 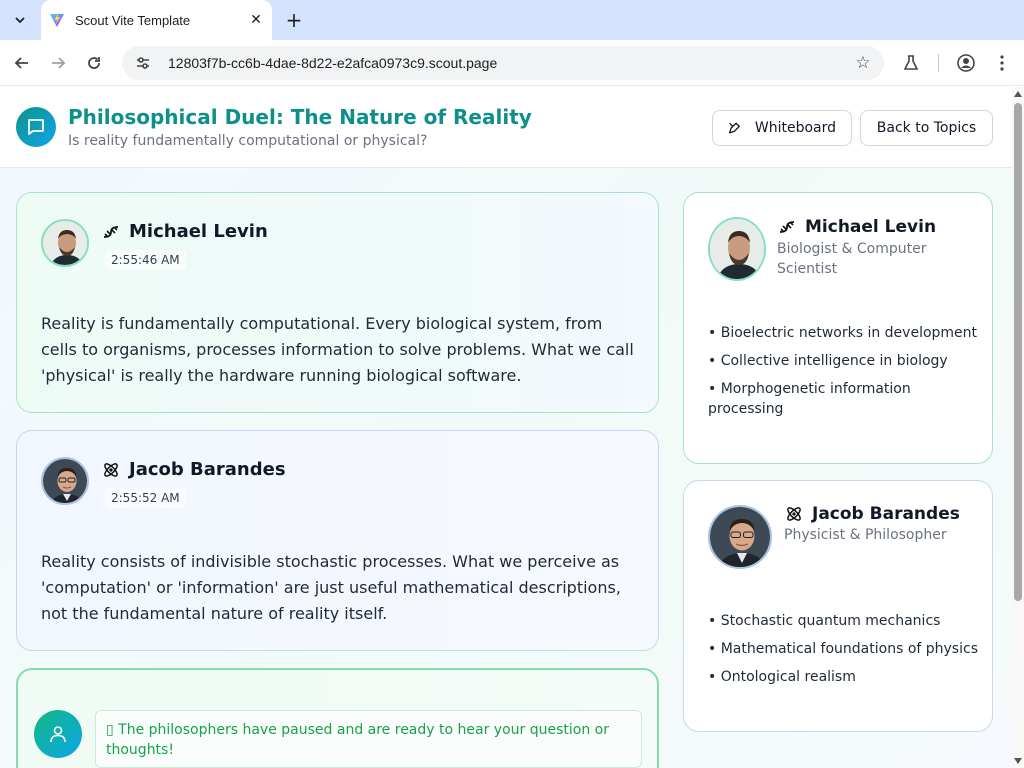 I want to click on profile-name-row: Michael Levin, so click(x=856, y=227).